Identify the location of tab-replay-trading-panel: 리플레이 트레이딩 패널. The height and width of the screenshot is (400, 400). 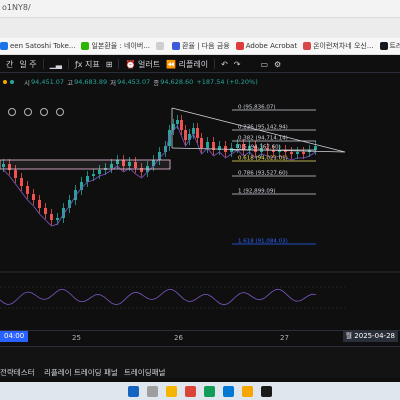
(81, 372).